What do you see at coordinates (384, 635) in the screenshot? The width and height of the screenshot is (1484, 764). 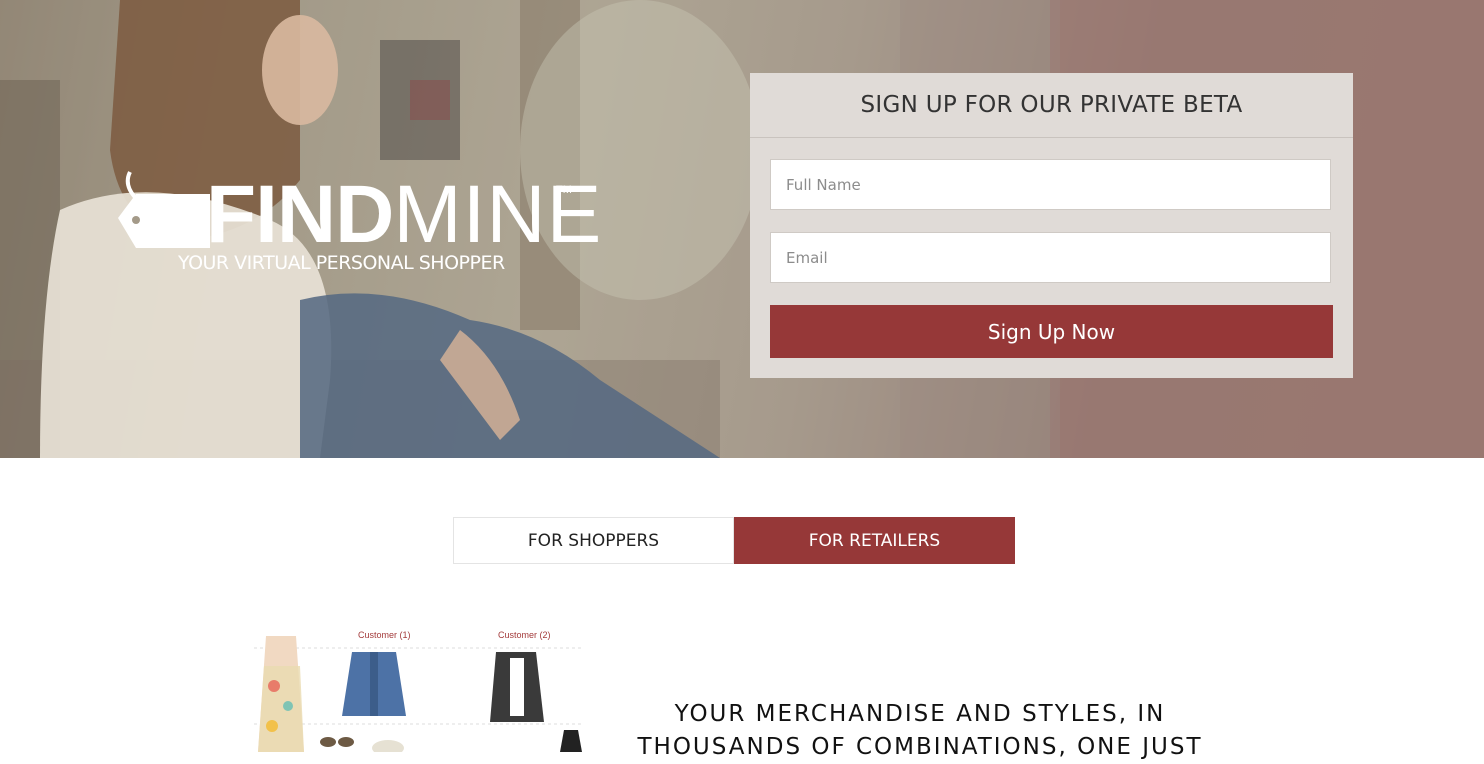 I see `customer-1-label: Customer (1)` at bounding box center [384, 635].